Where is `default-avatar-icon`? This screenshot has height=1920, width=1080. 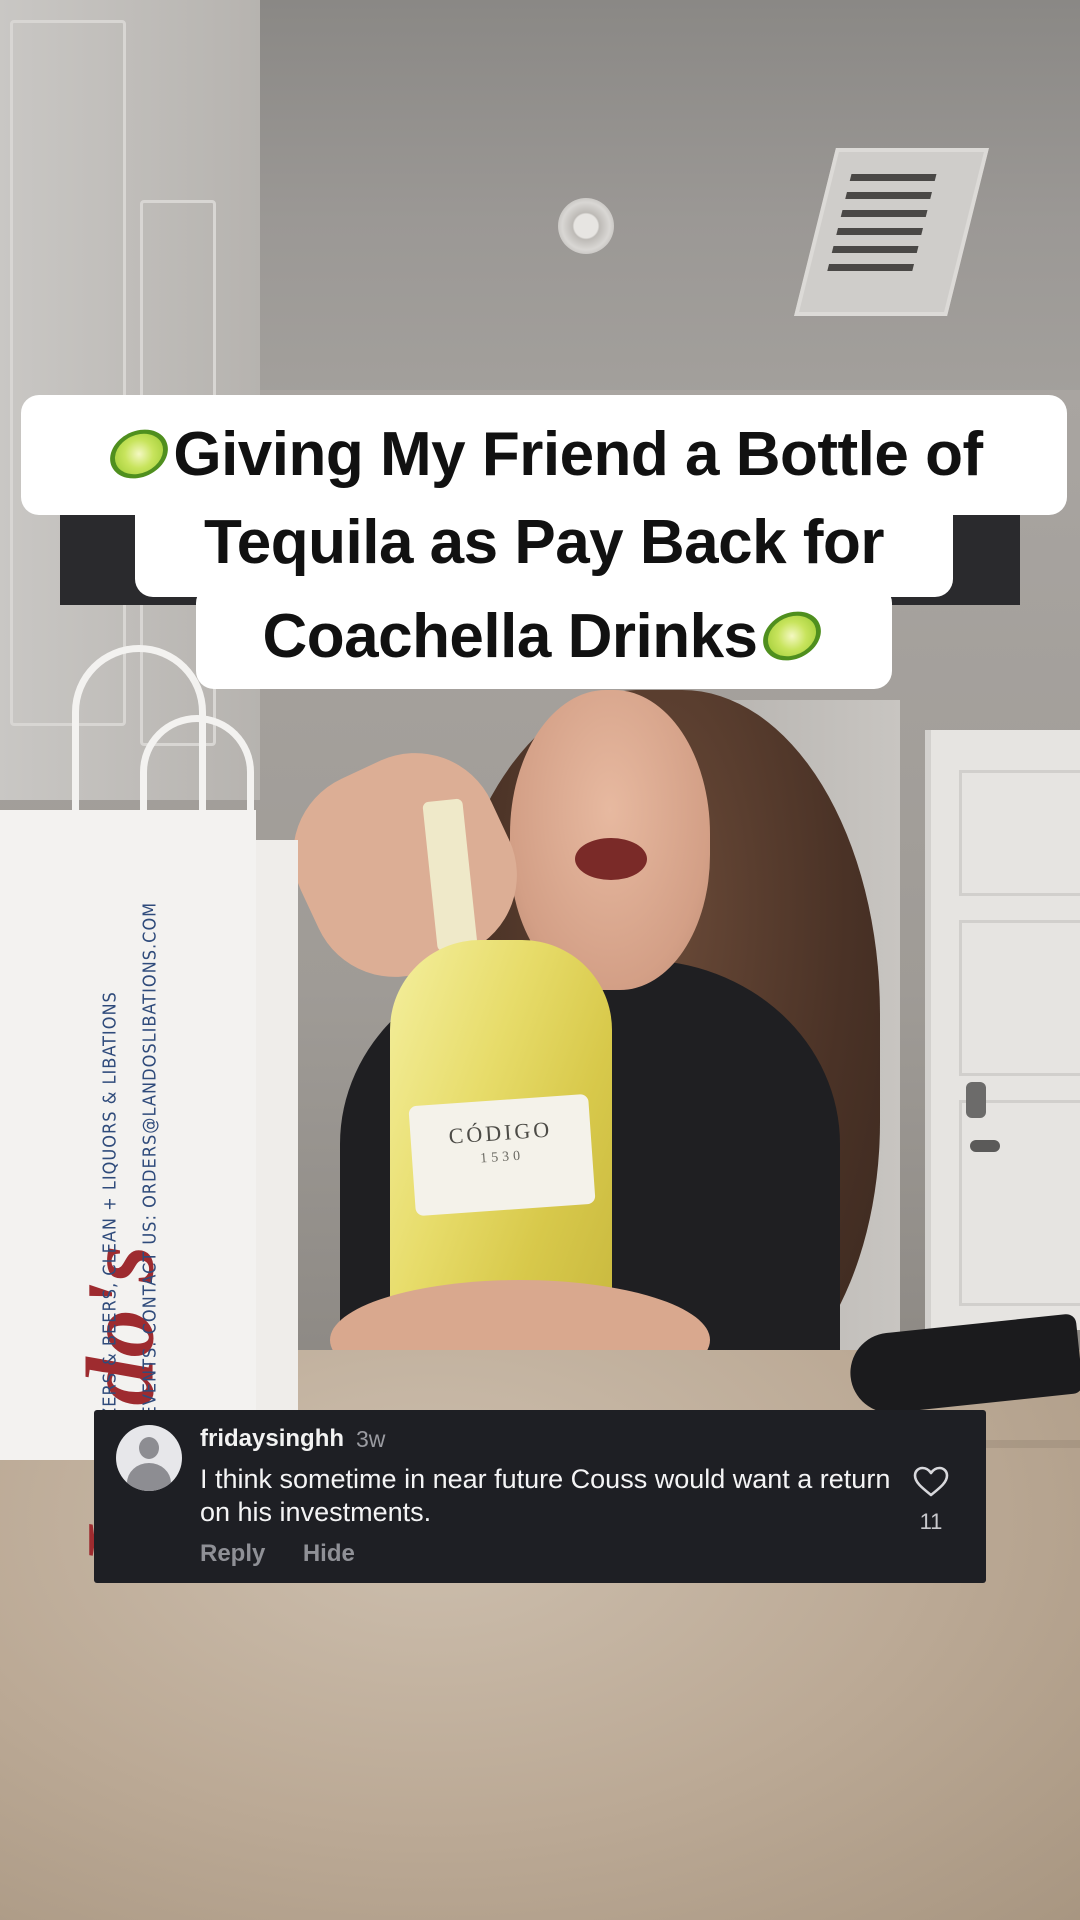
default-avatar-icon is located at coordinates (149, 1458).